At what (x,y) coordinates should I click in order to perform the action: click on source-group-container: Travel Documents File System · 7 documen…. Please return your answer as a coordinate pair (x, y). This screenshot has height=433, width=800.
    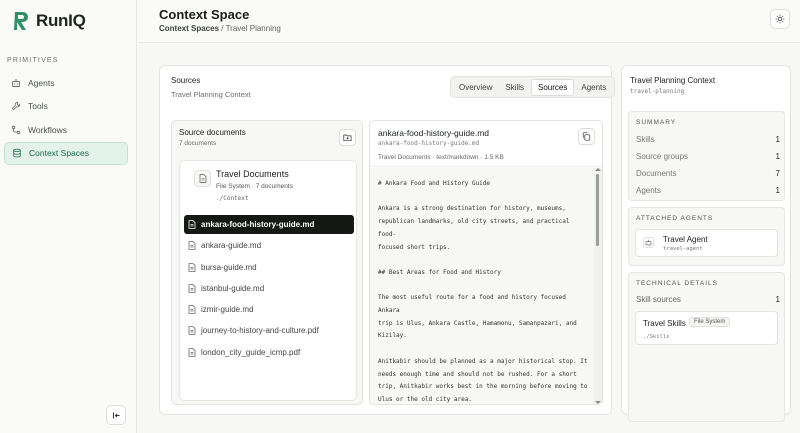
    Looking at the image, I should click on (268, 280).